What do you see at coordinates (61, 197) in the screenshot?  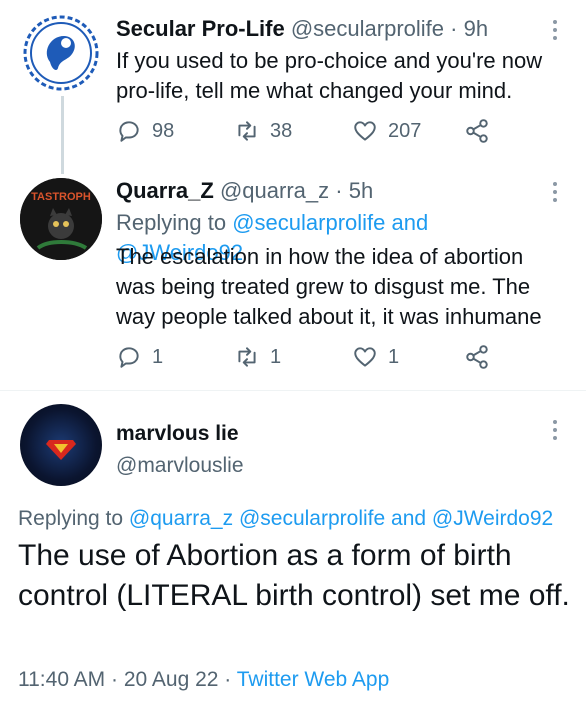 I see `svg-text: TASTROPH` at bounding box center [61, 197].